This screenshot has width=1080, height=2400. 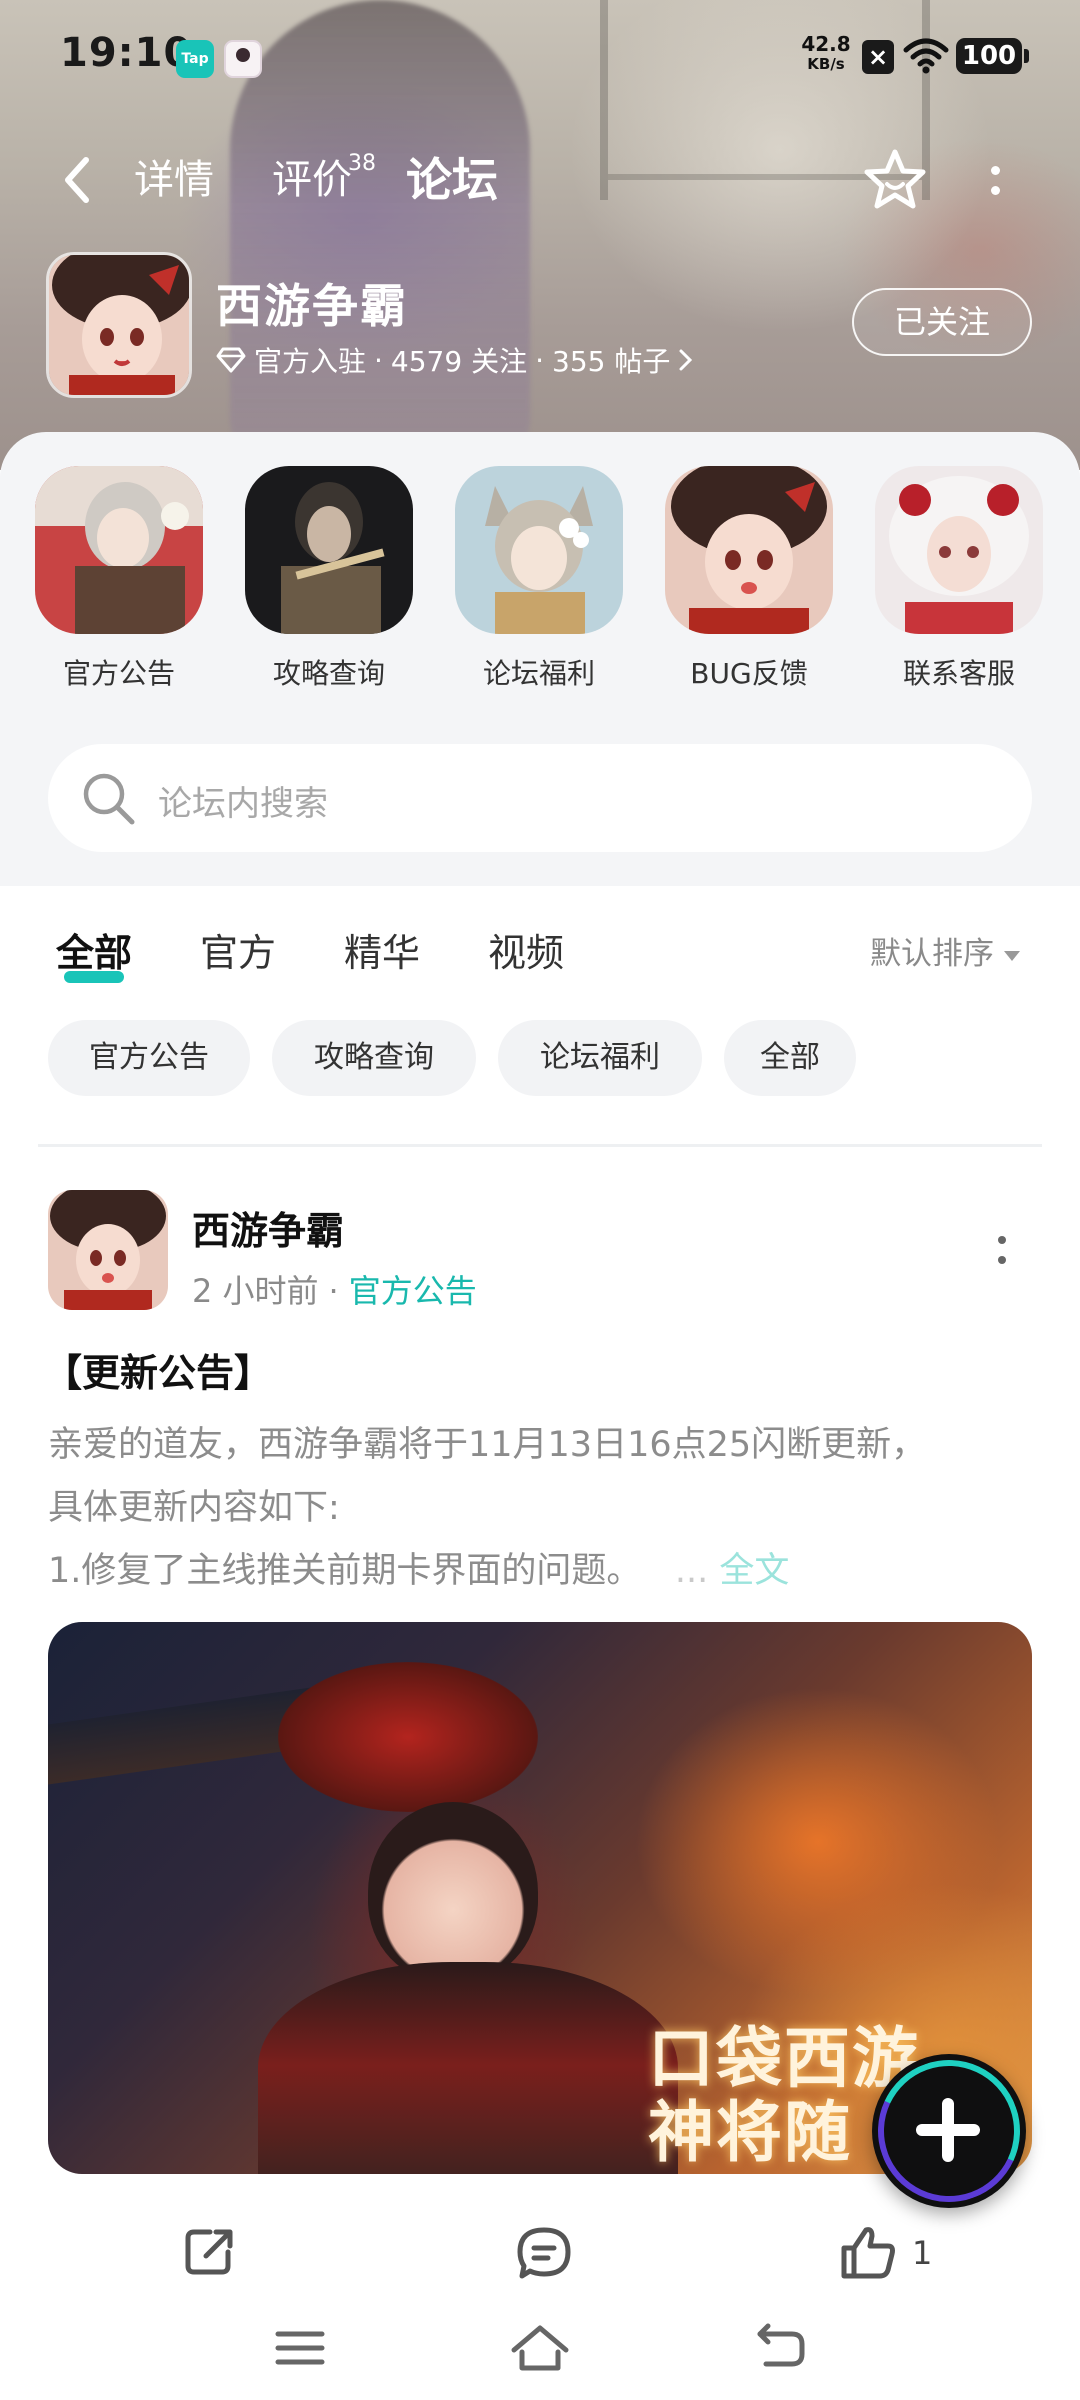 I want to click on share-icon, so click(x=210, y=2252).